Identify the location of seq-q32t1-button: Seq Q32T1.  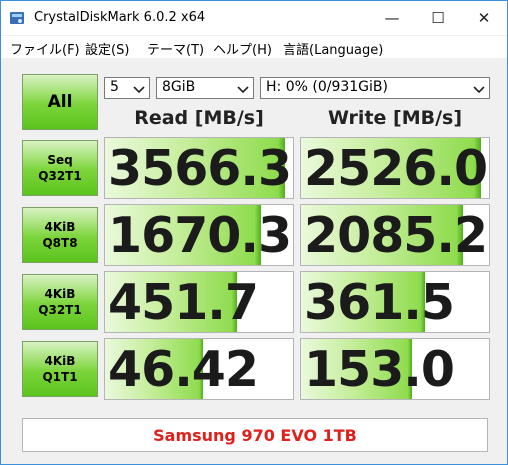
(60, 168).